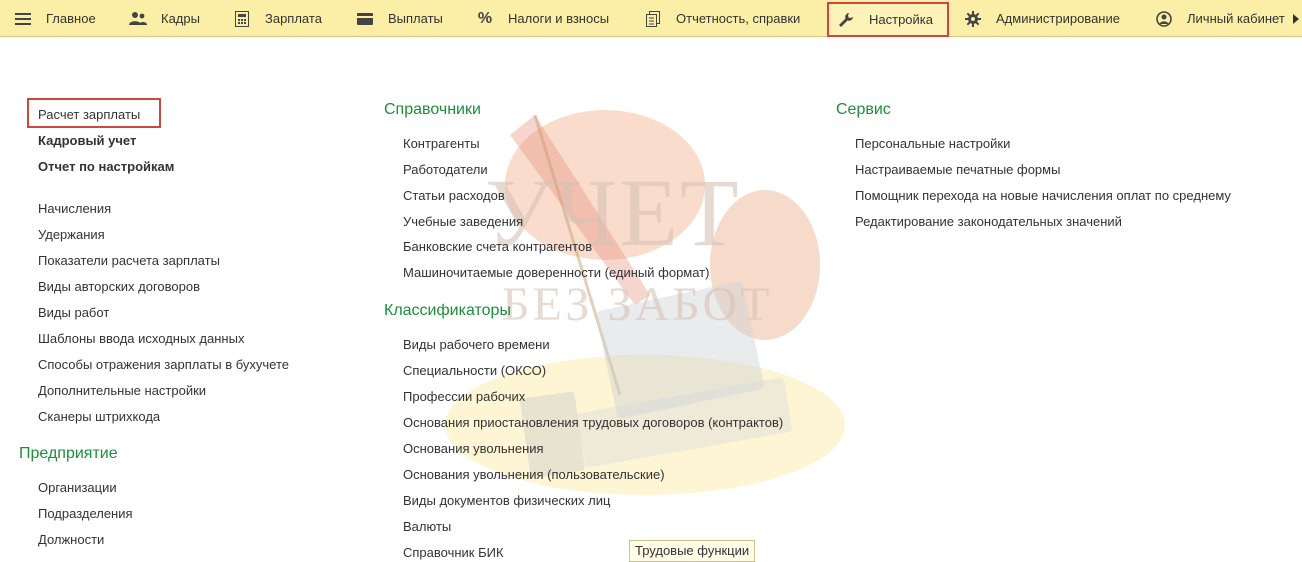 Image resolution: width=1302 pixels, height=562 pixels. I want to click on calculator-icon, so click(242, 19).